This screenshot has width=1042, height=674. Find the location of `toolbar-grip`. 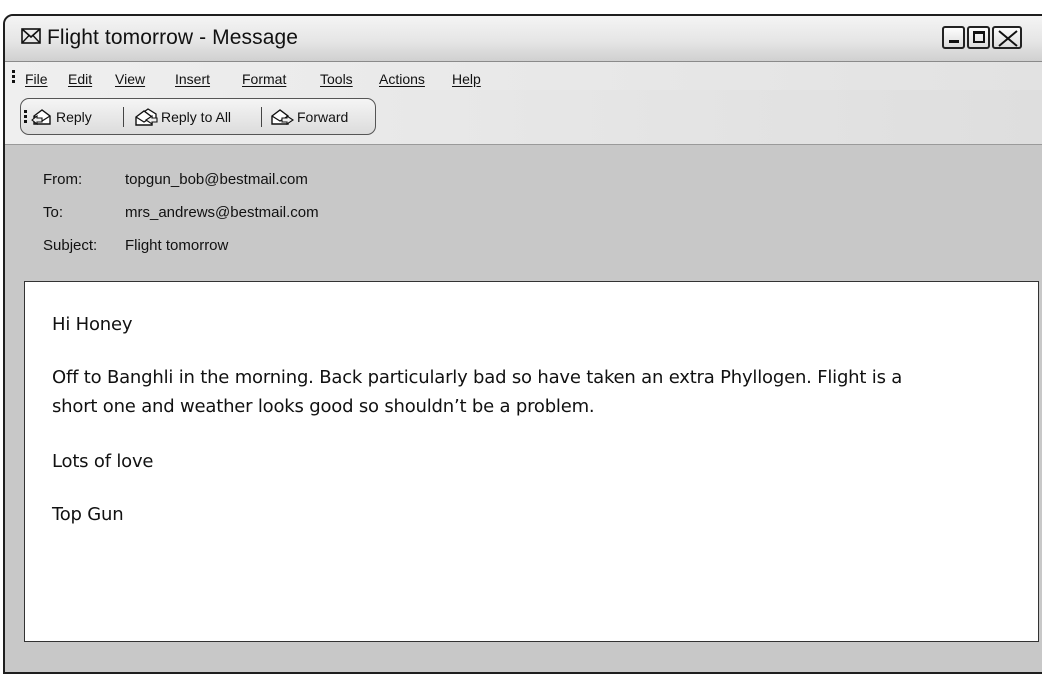

toolbar-grip is located at coordinates (25, 117).